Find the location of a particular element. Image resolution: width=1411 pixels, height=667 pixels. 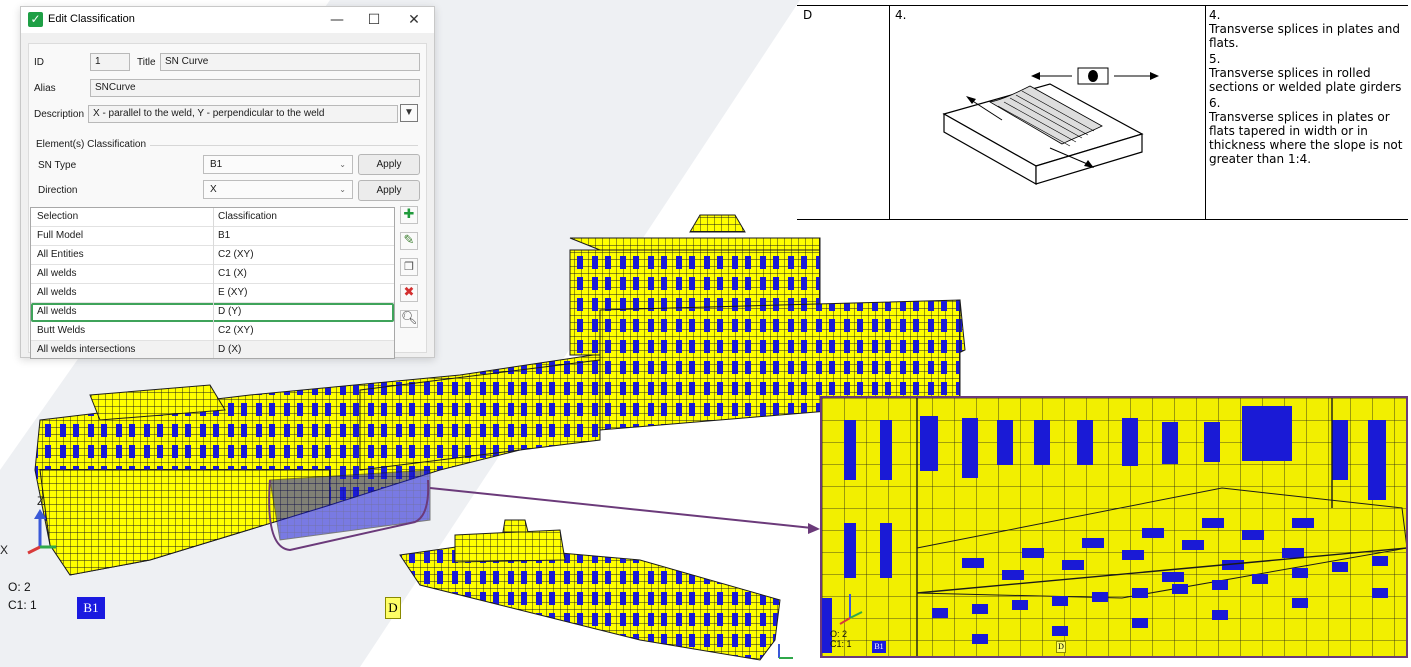

description-dropdown-button: ▼ is located at coordinates (409, 113).